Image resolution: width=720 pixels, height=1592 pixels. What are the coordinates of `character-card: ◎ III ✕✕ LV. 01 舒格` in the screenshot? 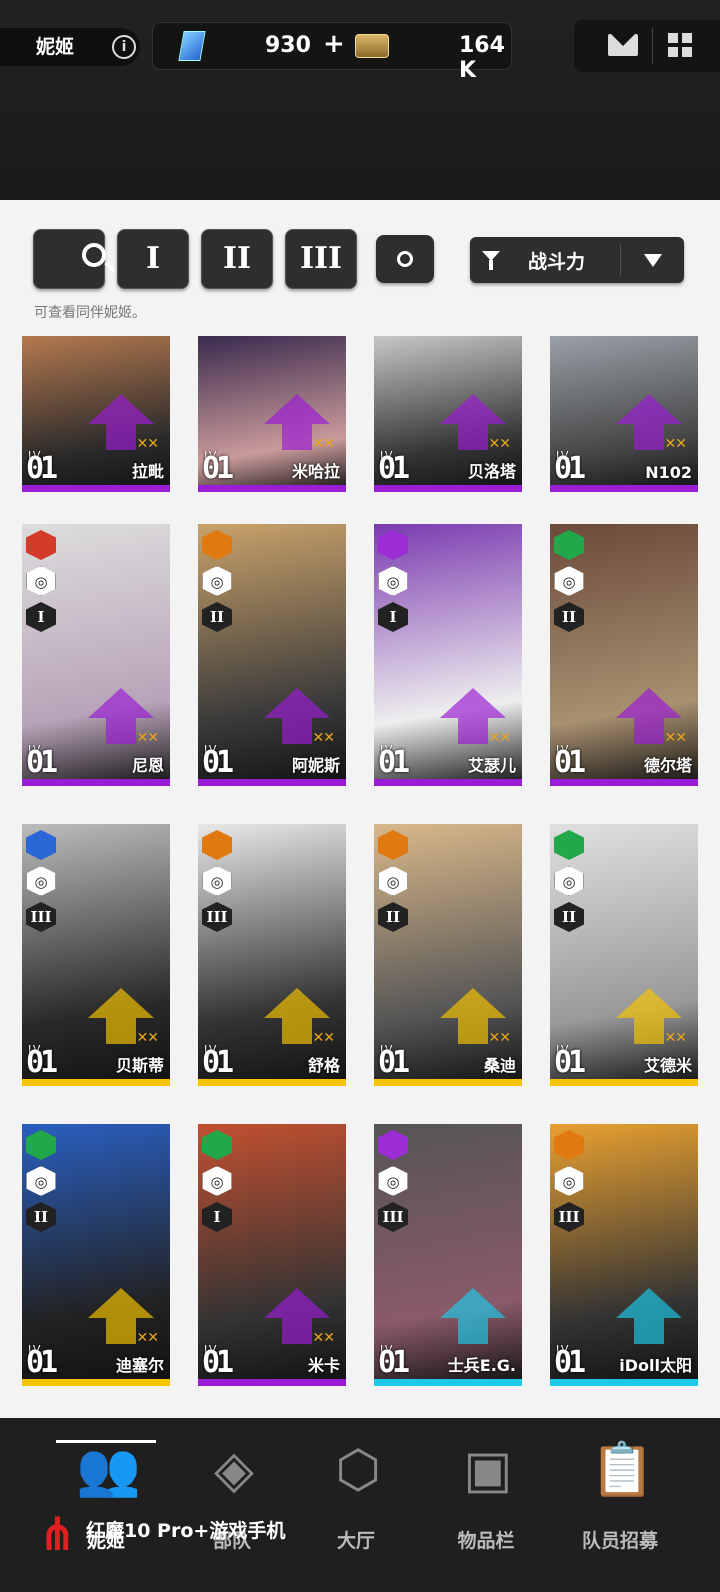 It's located at (272, 955).